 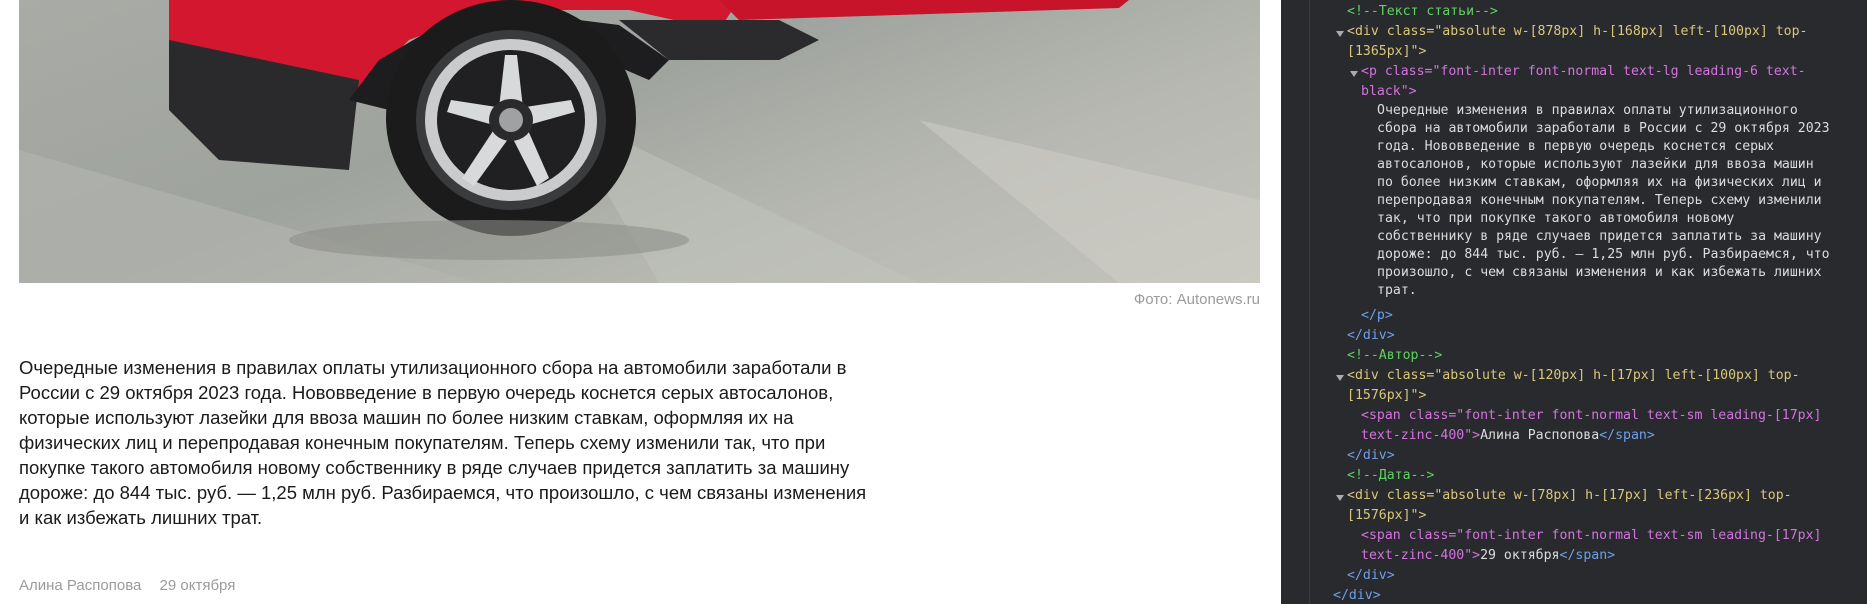 What do you see at coordinates (1389, 91) in the screenshot?
I see `dom-node-p-cont: black">` at bounding box center [1389, 91].